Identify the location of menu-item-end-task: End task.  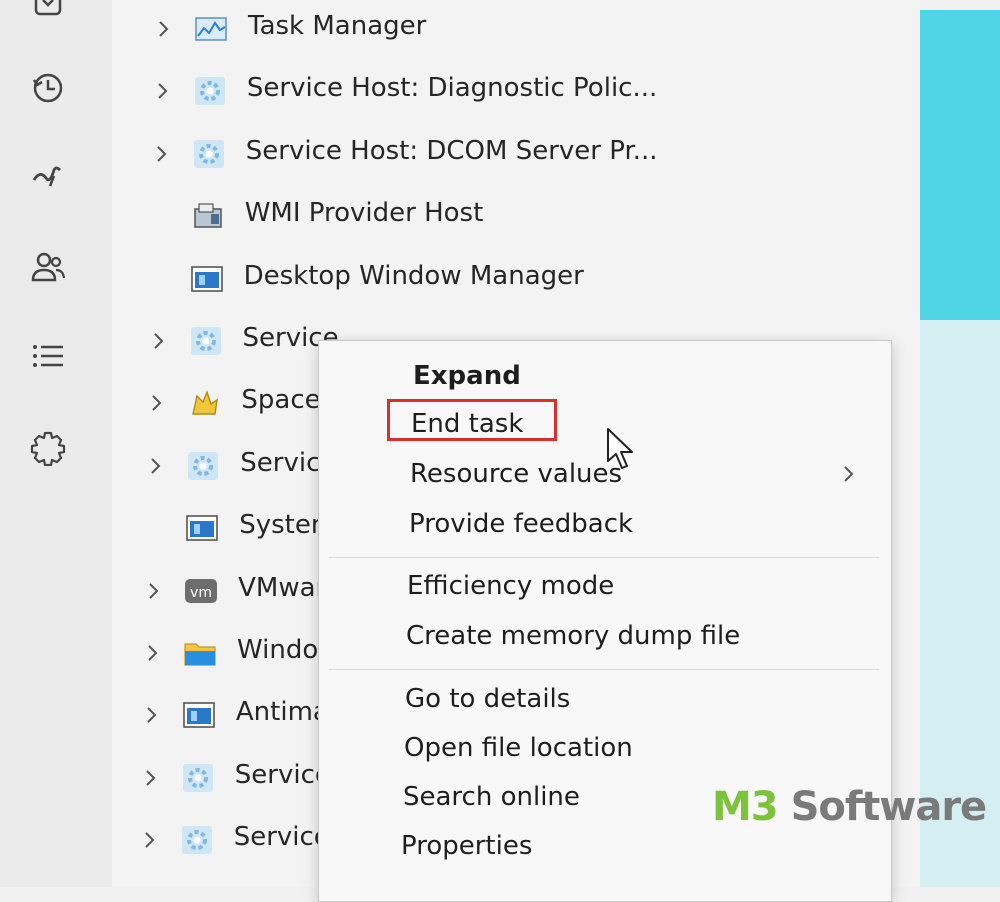
(467, 424).